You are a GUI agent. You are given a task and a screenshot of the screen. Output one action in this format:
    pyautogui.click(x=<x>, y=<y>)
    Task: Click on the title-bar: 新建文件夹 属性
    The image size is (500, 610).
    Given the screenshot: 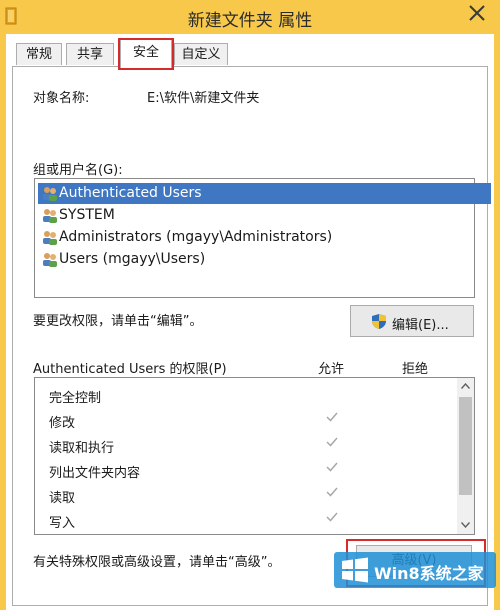 What is the action you would take?
    pyautogui.click(x=250, y=17)
    